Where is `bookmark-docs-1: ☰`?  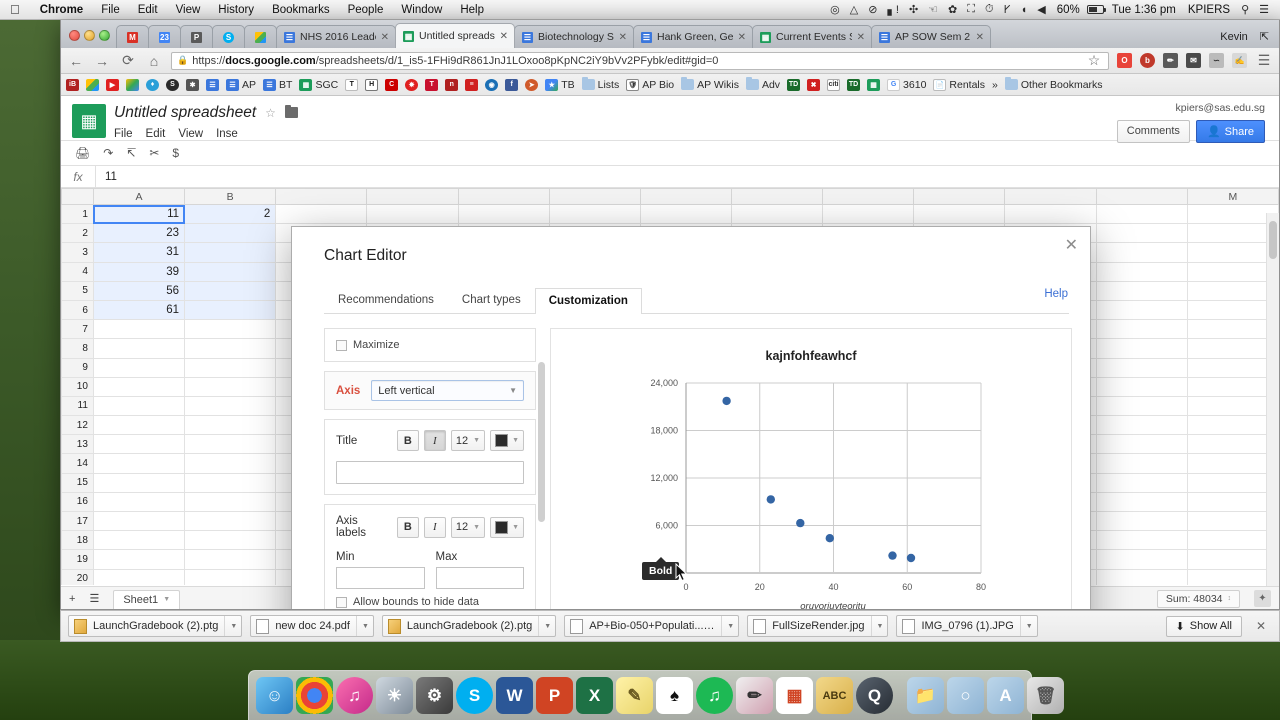
bookmark-docs-1: ☰ is located at coordinates (212, 84).